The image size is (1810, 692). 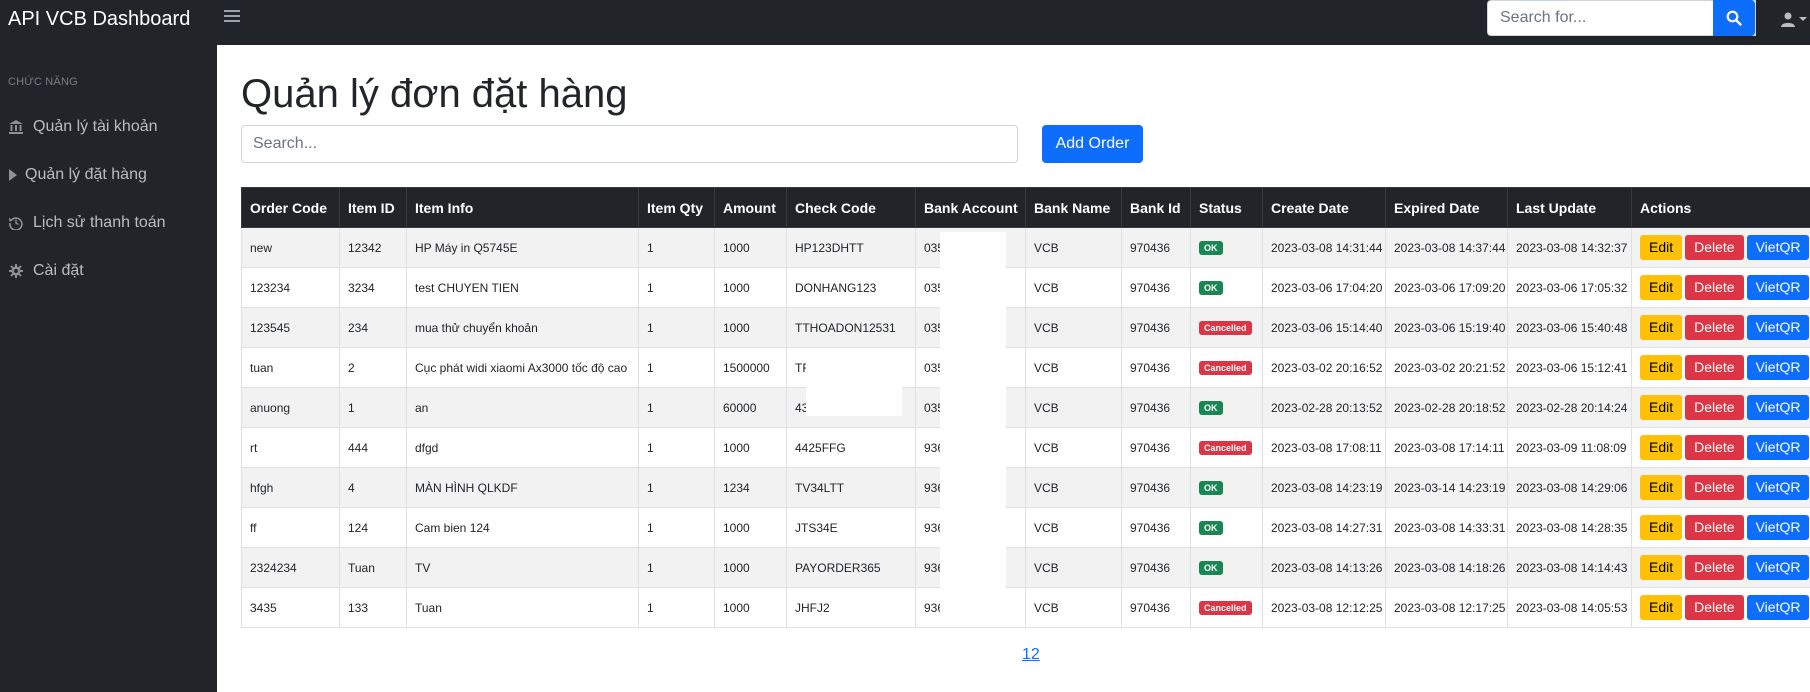 I want to click on top-navbar: API VCB Dashboard, so click(x=905, y=22).